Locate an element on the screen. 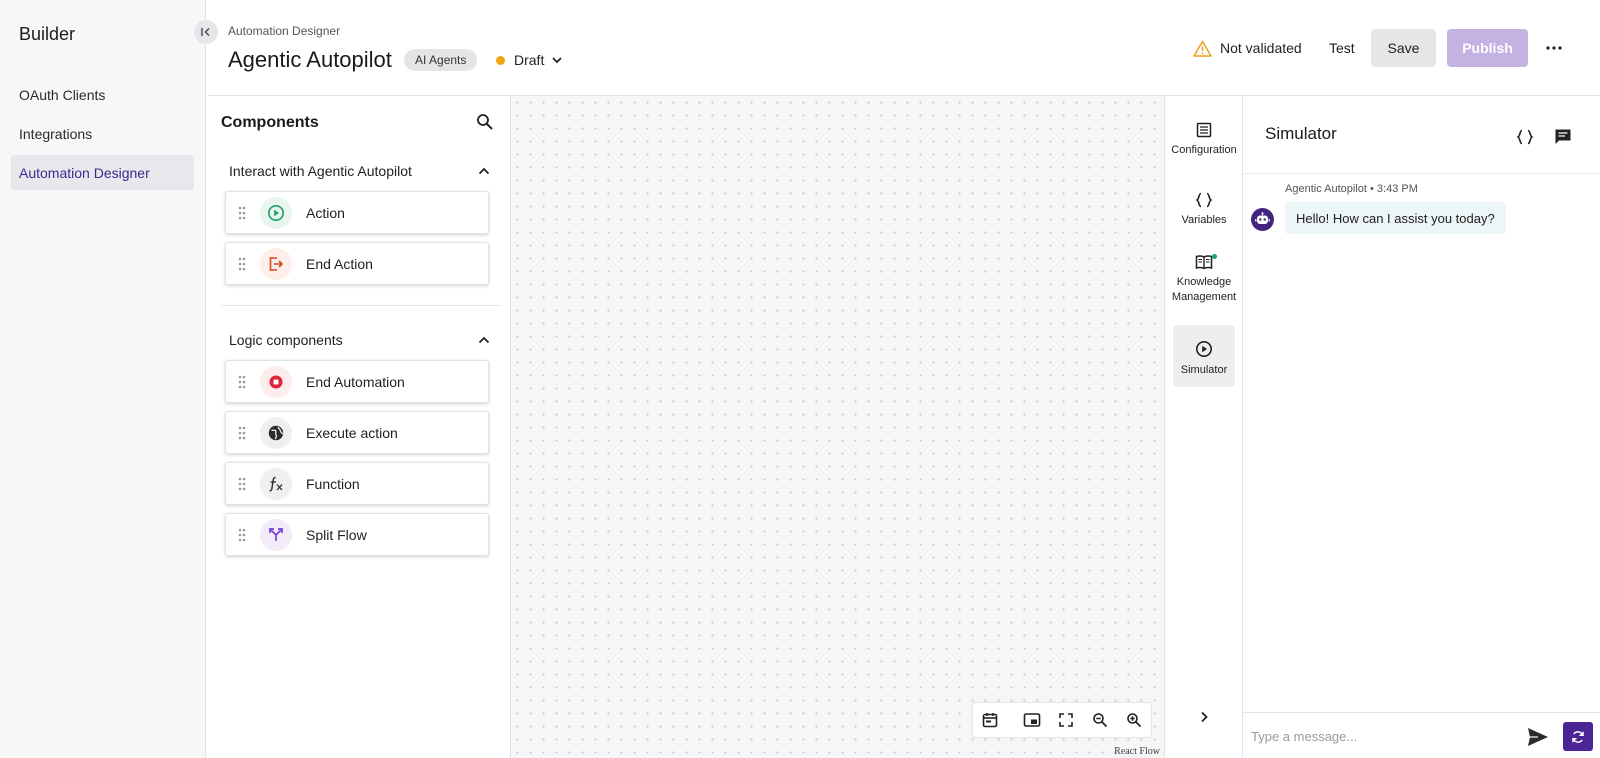 This screenshot has height=758, width=1600. simulator-variables-button is located at coordinates (1525, 137).